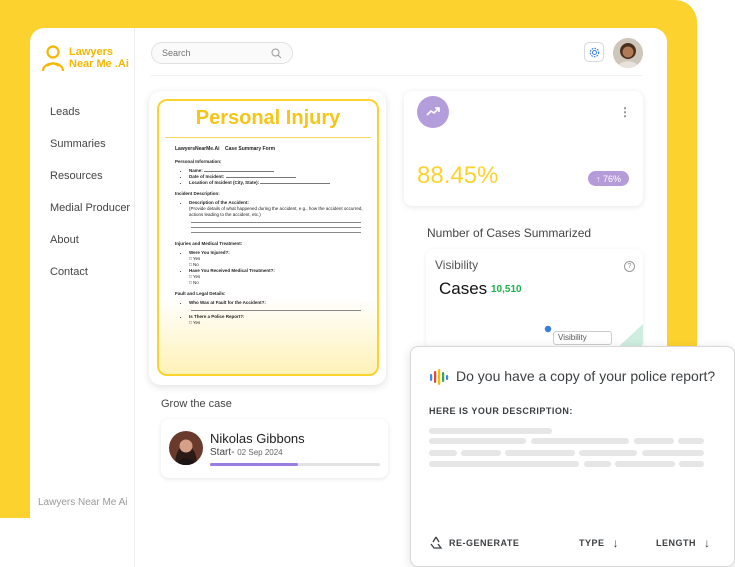 This screenshot has height=567, width=735. I want to click on type-button: TYPE ↓, so click(599, 543).